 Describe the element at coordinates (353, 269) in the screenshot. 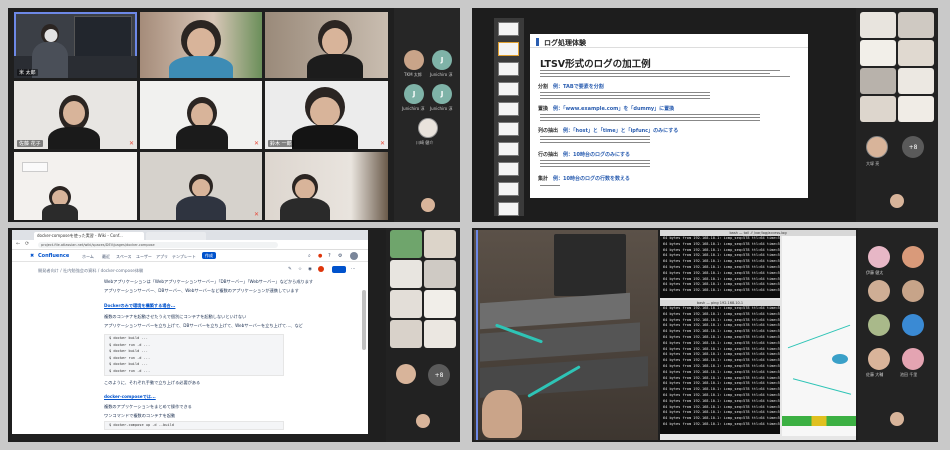

I see `more-actions-icon: ⋯` at that location.